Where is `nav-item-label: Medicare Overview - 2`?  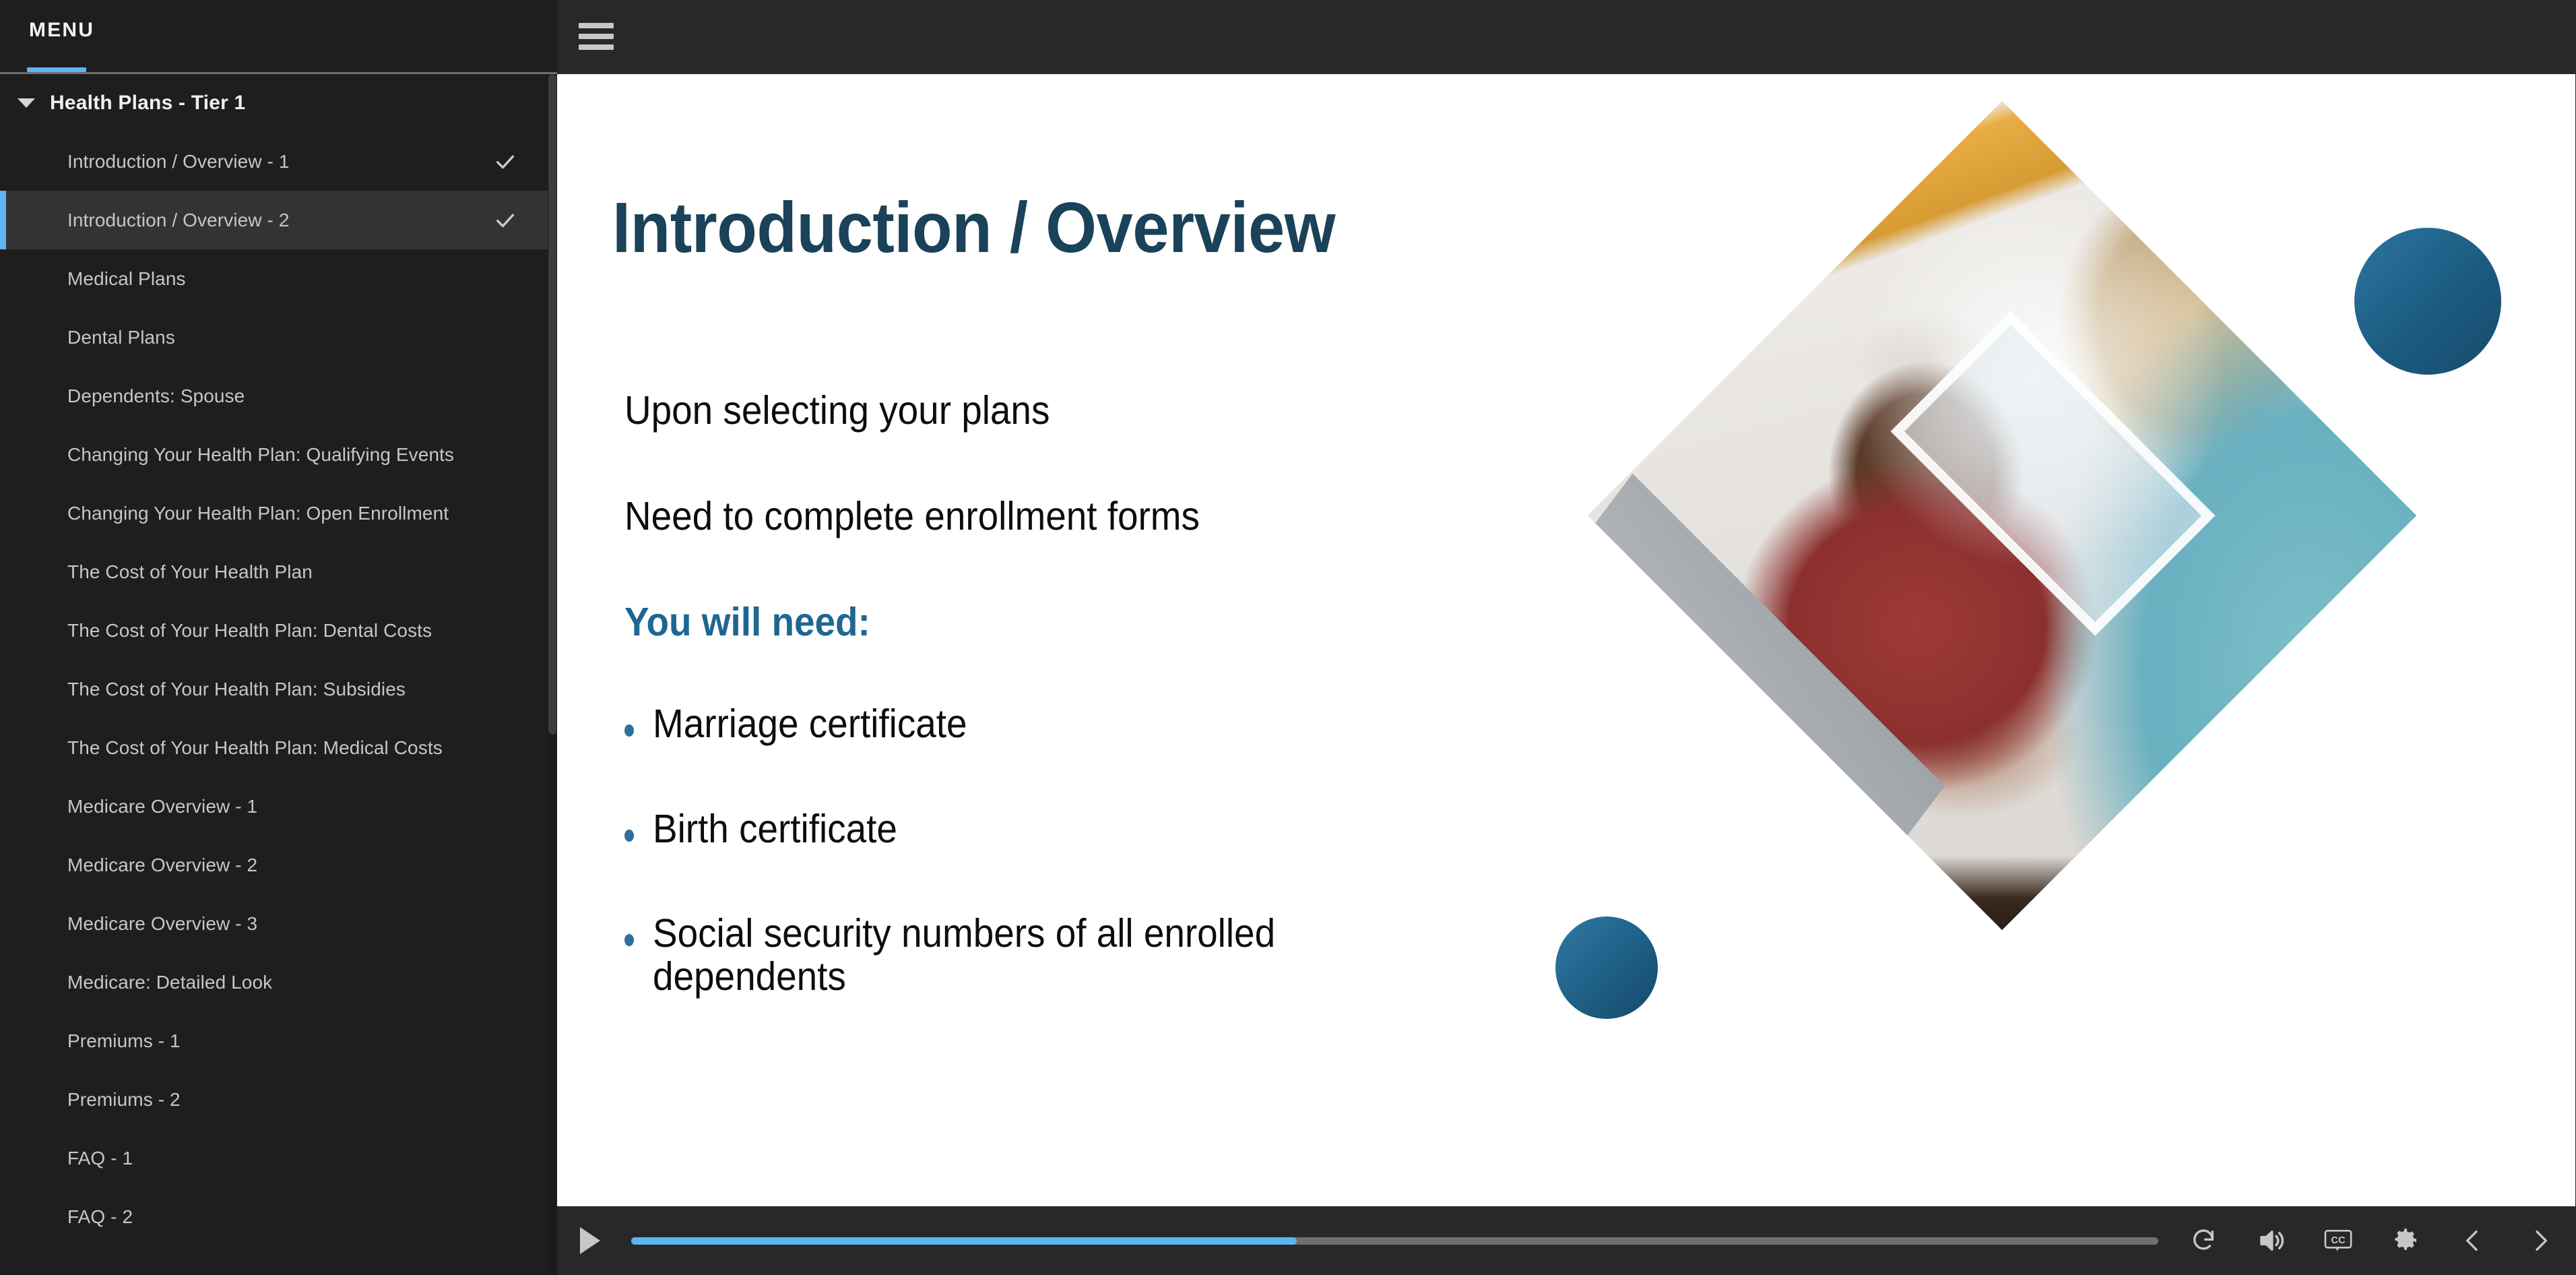
nav-item-label: Medicare Overview - 2 is located at coordinates (163, 864).